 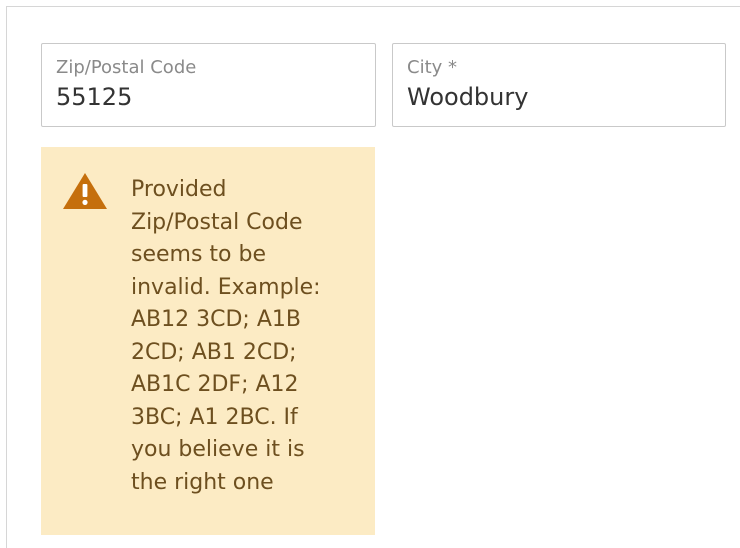 What do you see at coordinates (85, 191) in the screenshot?
I see `warning-triangle-icon` at bounding box center [85, 191].